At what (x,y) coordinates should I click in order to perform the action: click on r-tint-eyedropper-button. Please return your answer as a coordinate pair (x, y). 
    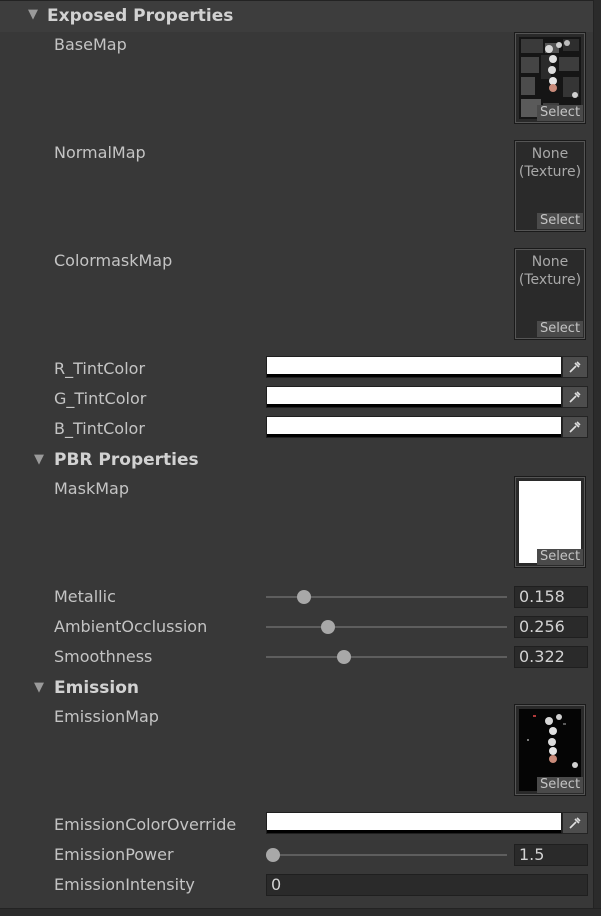
    Looking at the image, I should click on (575, 367).